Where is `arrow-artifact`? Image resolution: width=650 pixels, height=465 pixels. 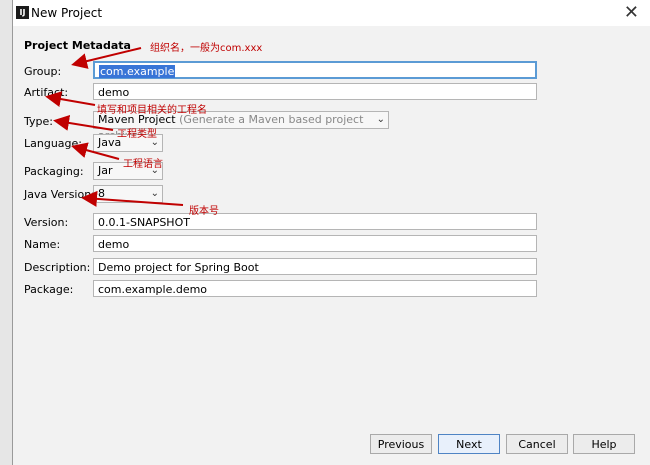
arrow-artifact is located at coordinates (70, 99).